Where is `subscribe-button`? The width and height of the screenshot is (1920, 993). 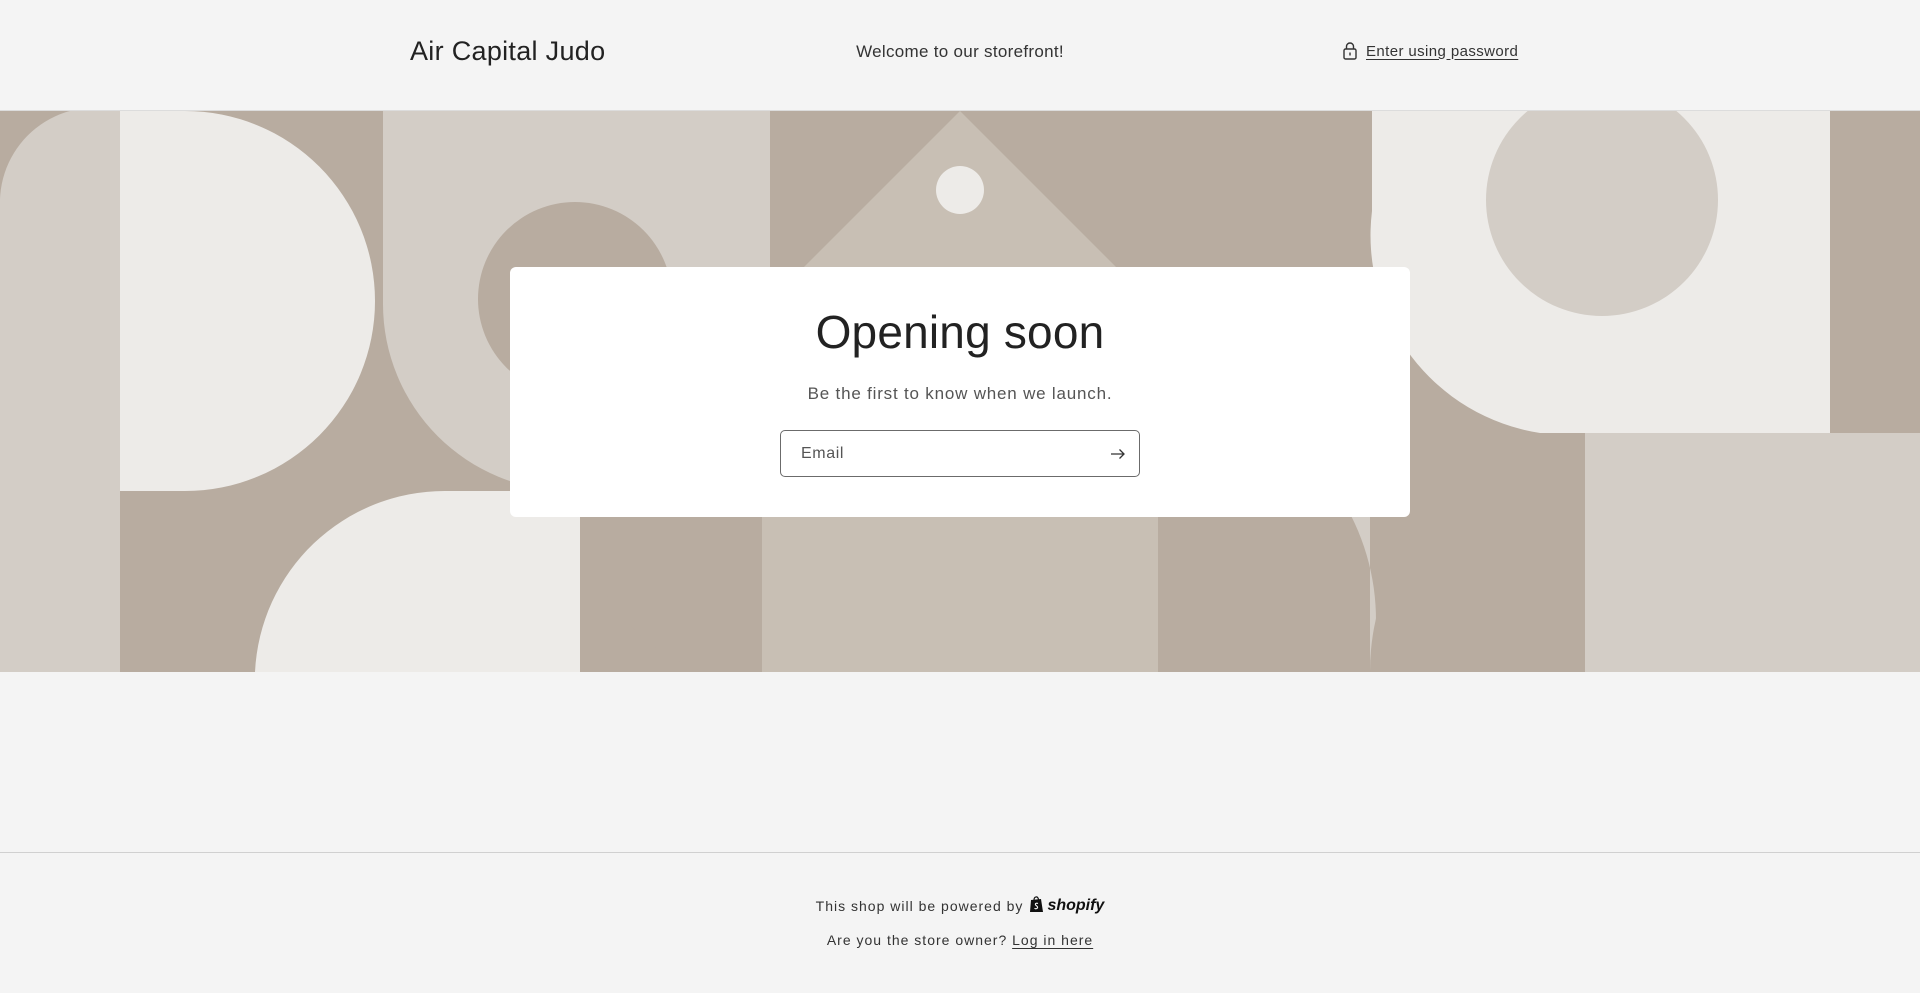
subscribe-button is located at coordinates (1118, 454).